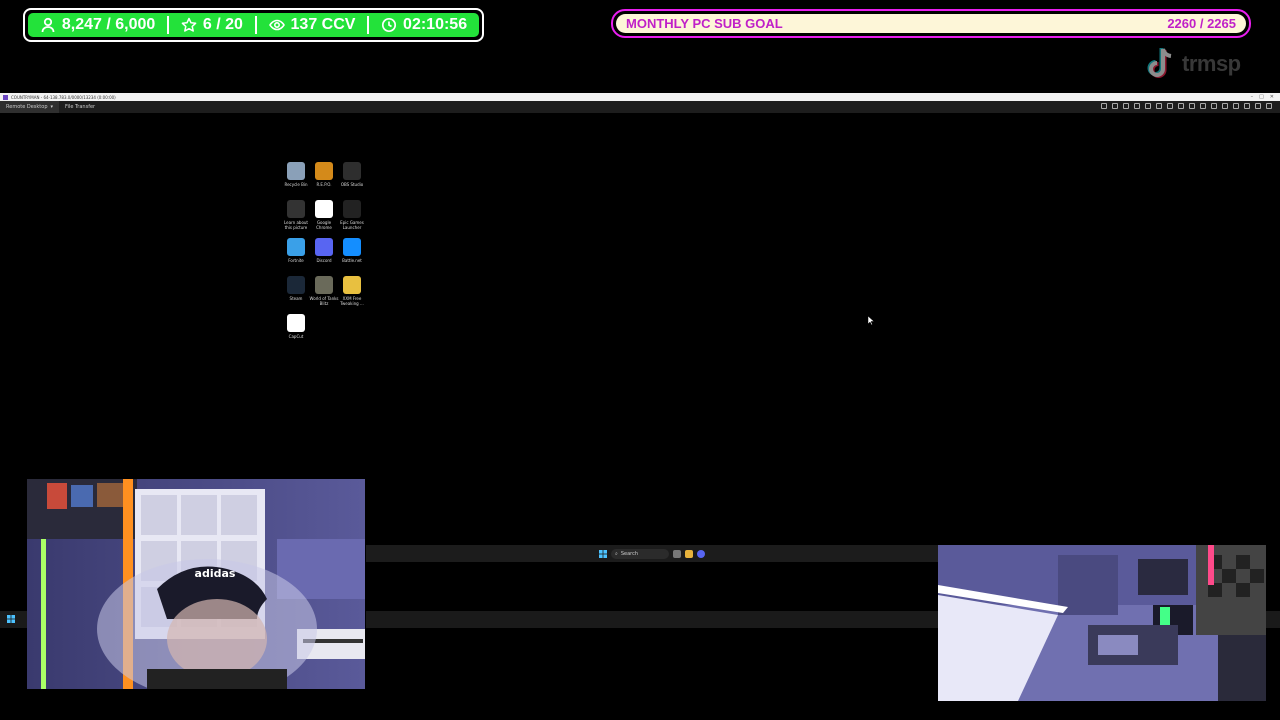 Image resolution: width=1280 pixels, height=720 pixels. I want to click on clock-icon, so click(389, 25).